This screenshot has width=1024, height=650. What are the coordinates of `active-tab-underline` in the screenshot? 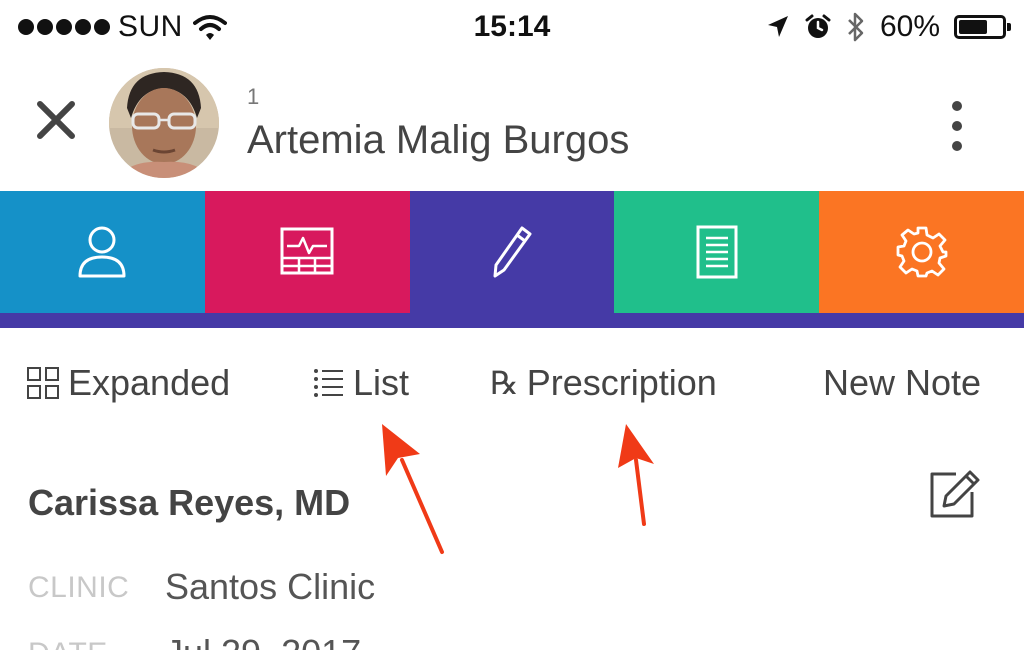 It's located at (512, 320).